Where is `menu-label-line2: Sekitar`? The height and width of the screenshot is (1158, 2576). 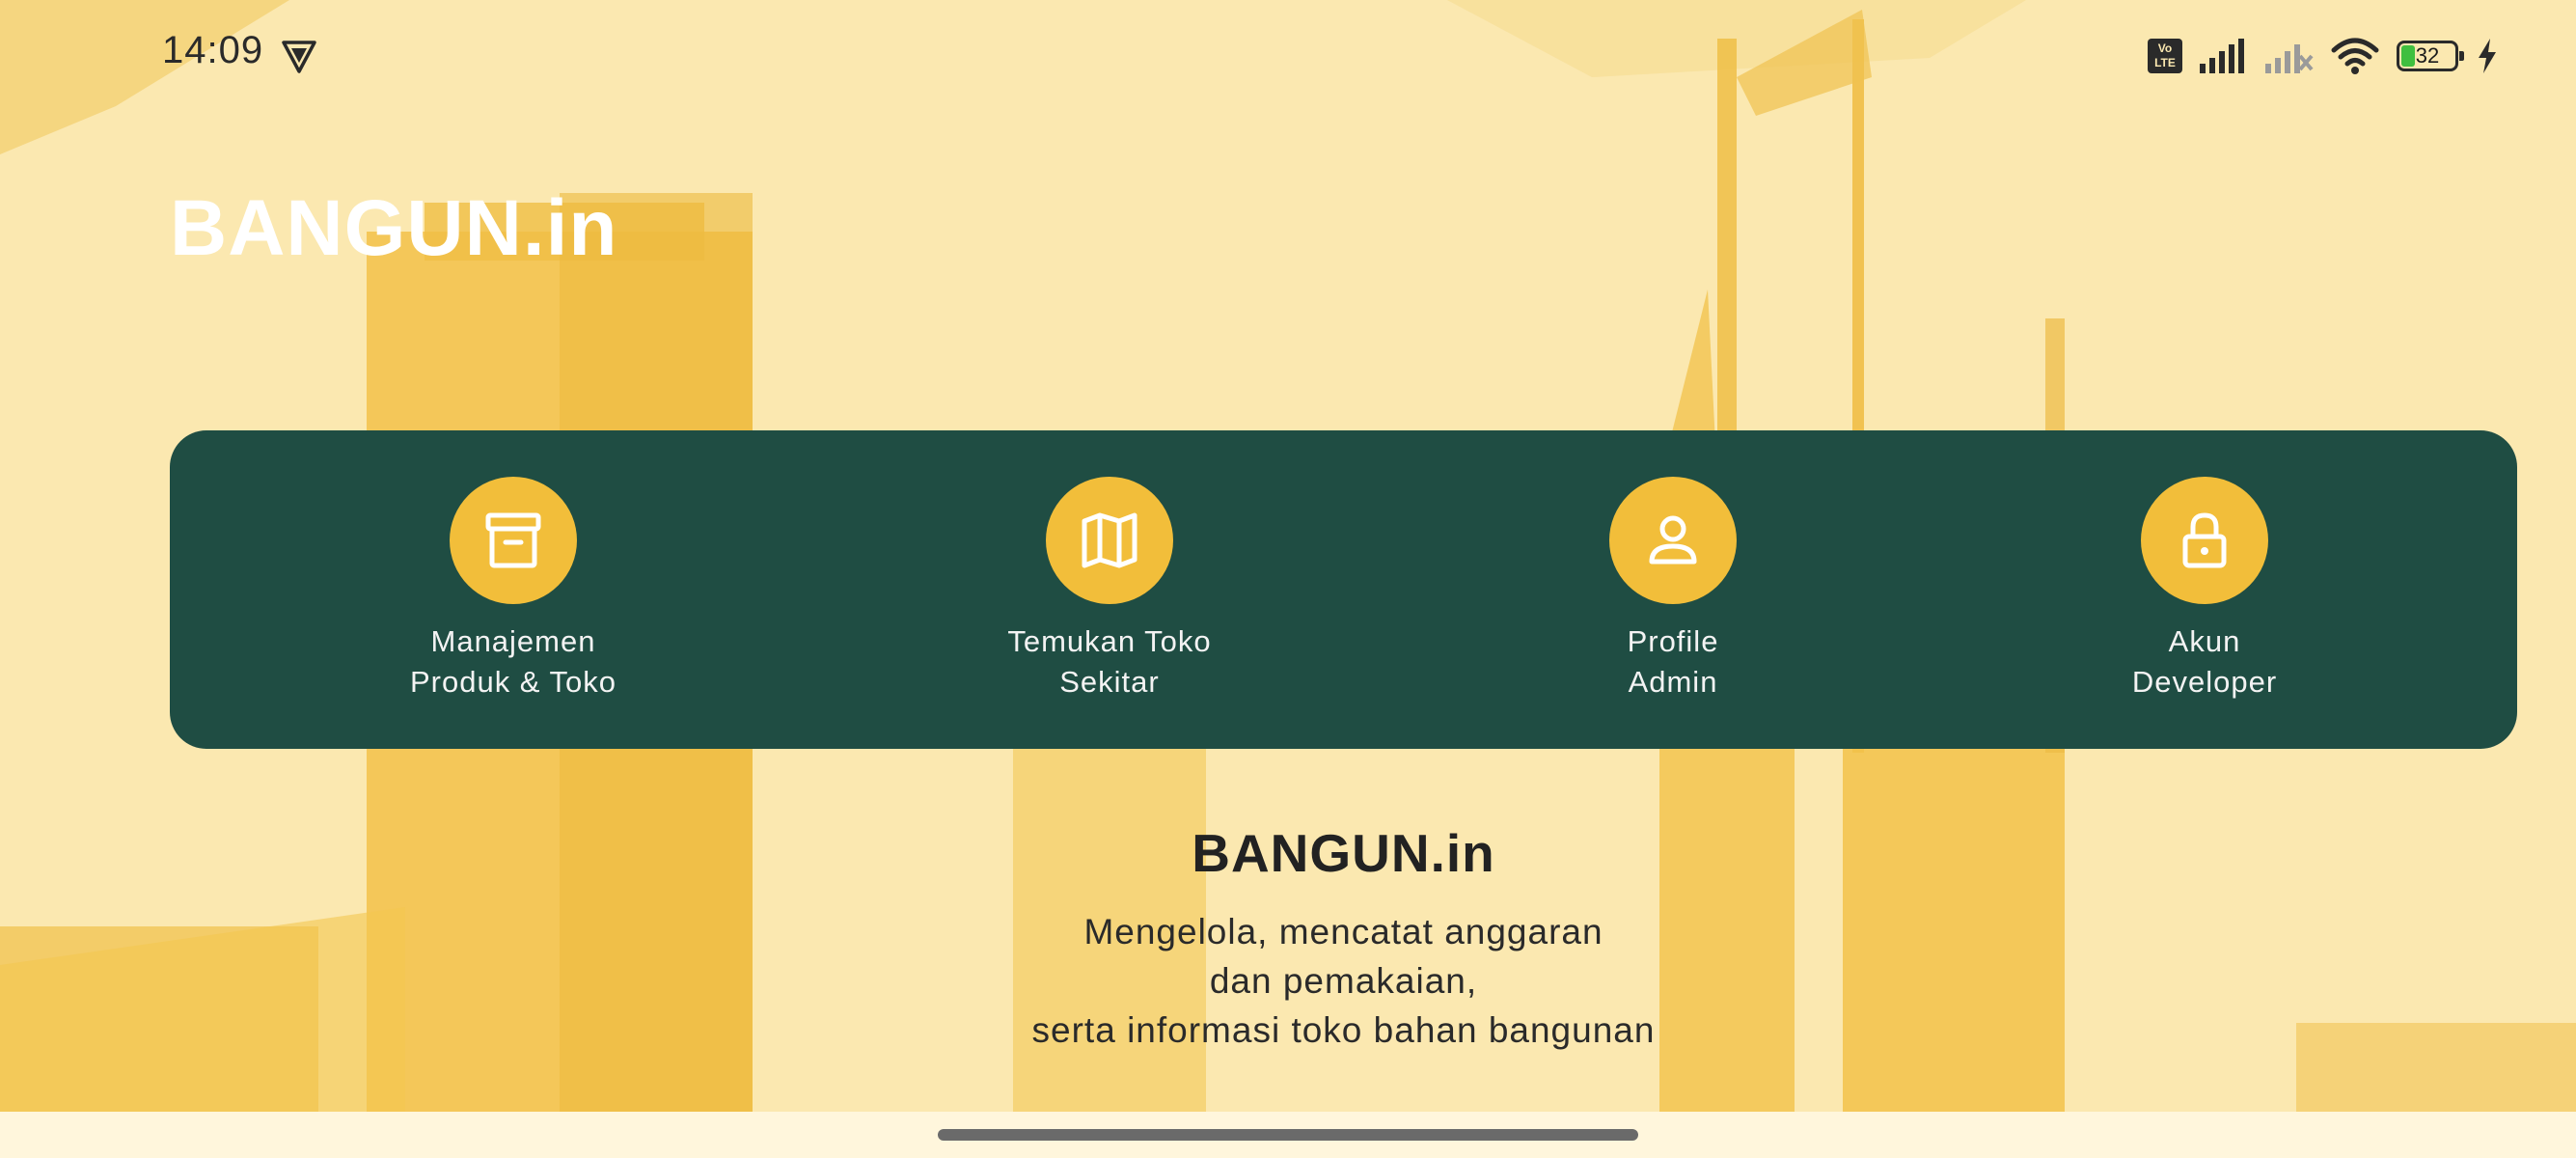
menu-label-line2: Sekitar is located at coordinates (1109, 682).